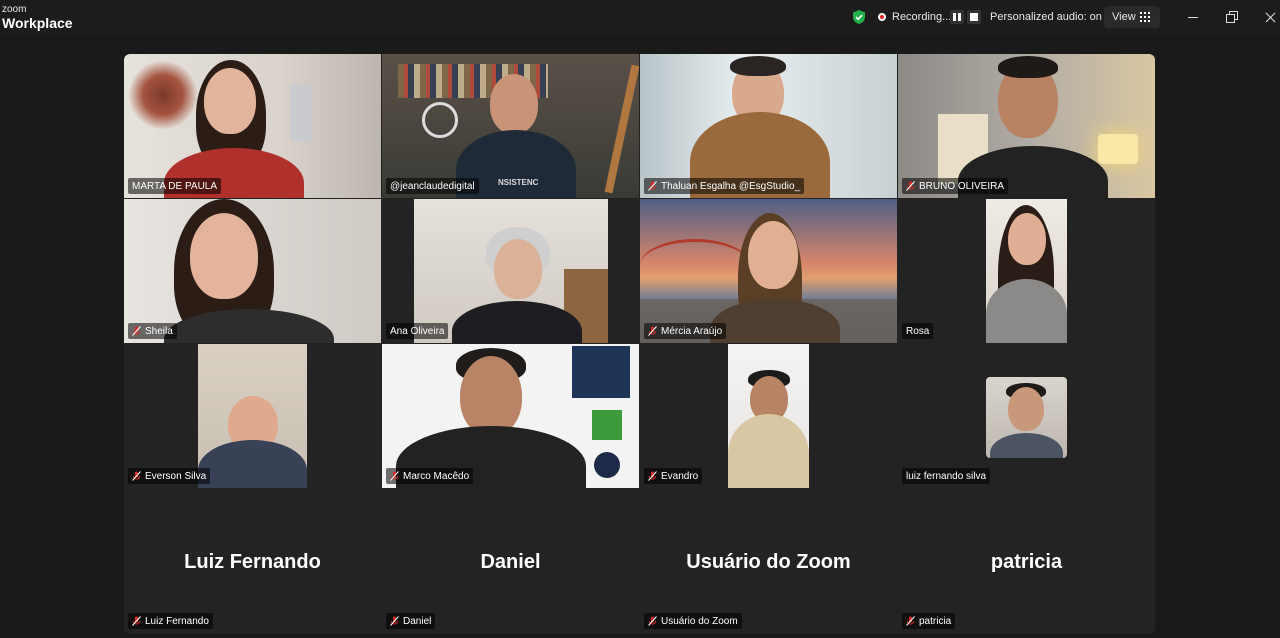 This screenshot has height=638, width=1280. What do you see at coordinates (859, 17) in the screenshot?
I see `shield-check-icon` at bounding box center [859, 17].